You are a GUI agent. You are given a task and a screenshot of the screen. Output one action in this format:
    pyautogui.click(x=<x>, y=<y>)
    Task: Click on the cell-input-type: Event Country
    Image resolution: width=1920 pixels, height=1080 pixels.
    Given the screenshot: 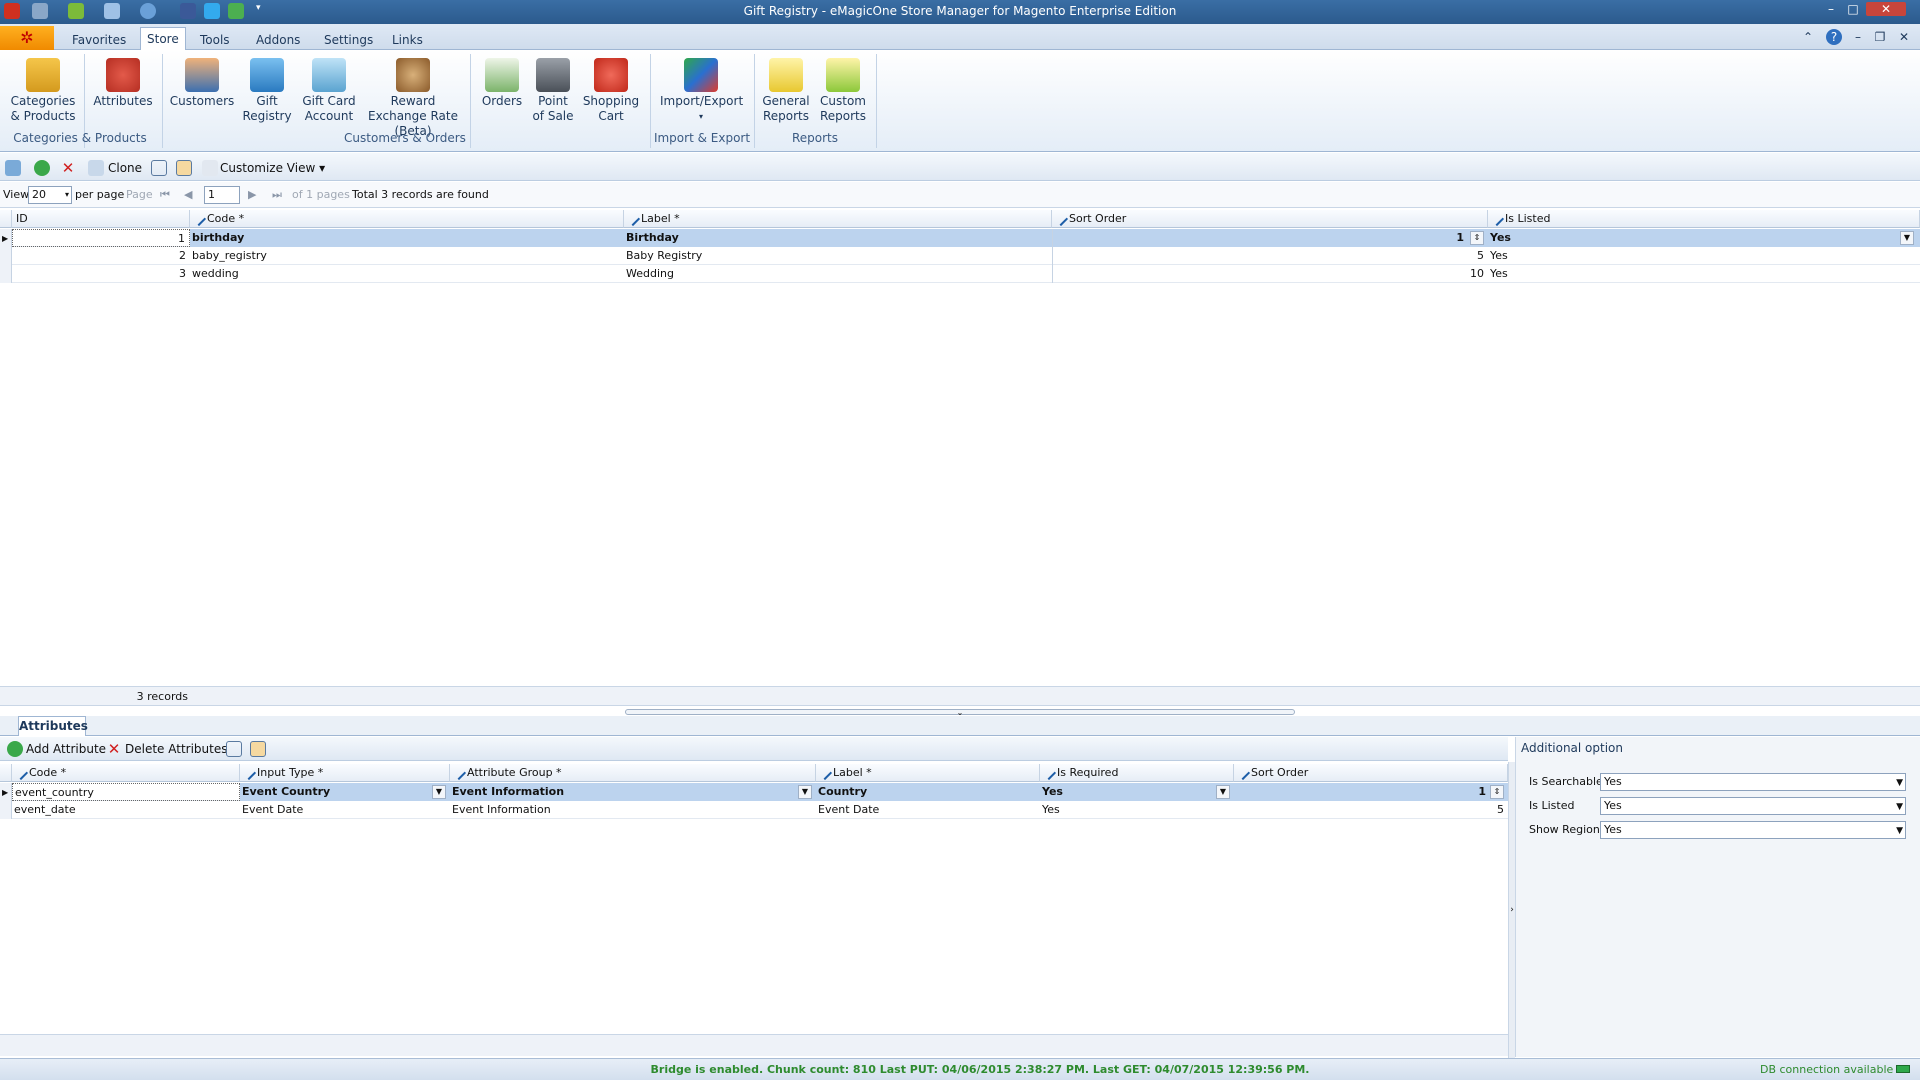 What is the action you would take?
    pyautogui.click(x=345, y=792)
    